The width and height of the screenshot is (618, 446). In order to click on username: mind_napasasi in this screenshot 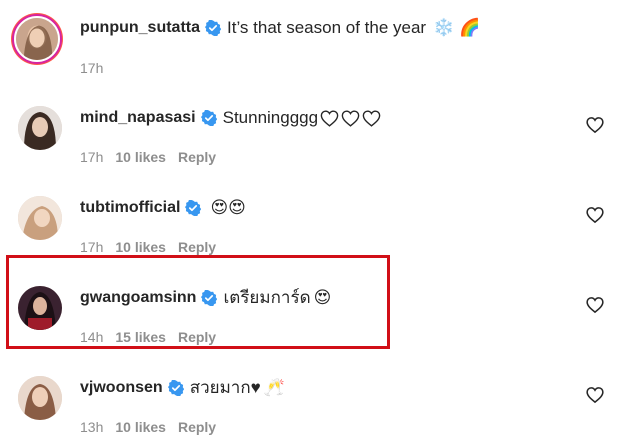, I will do `click(138, 118)`.